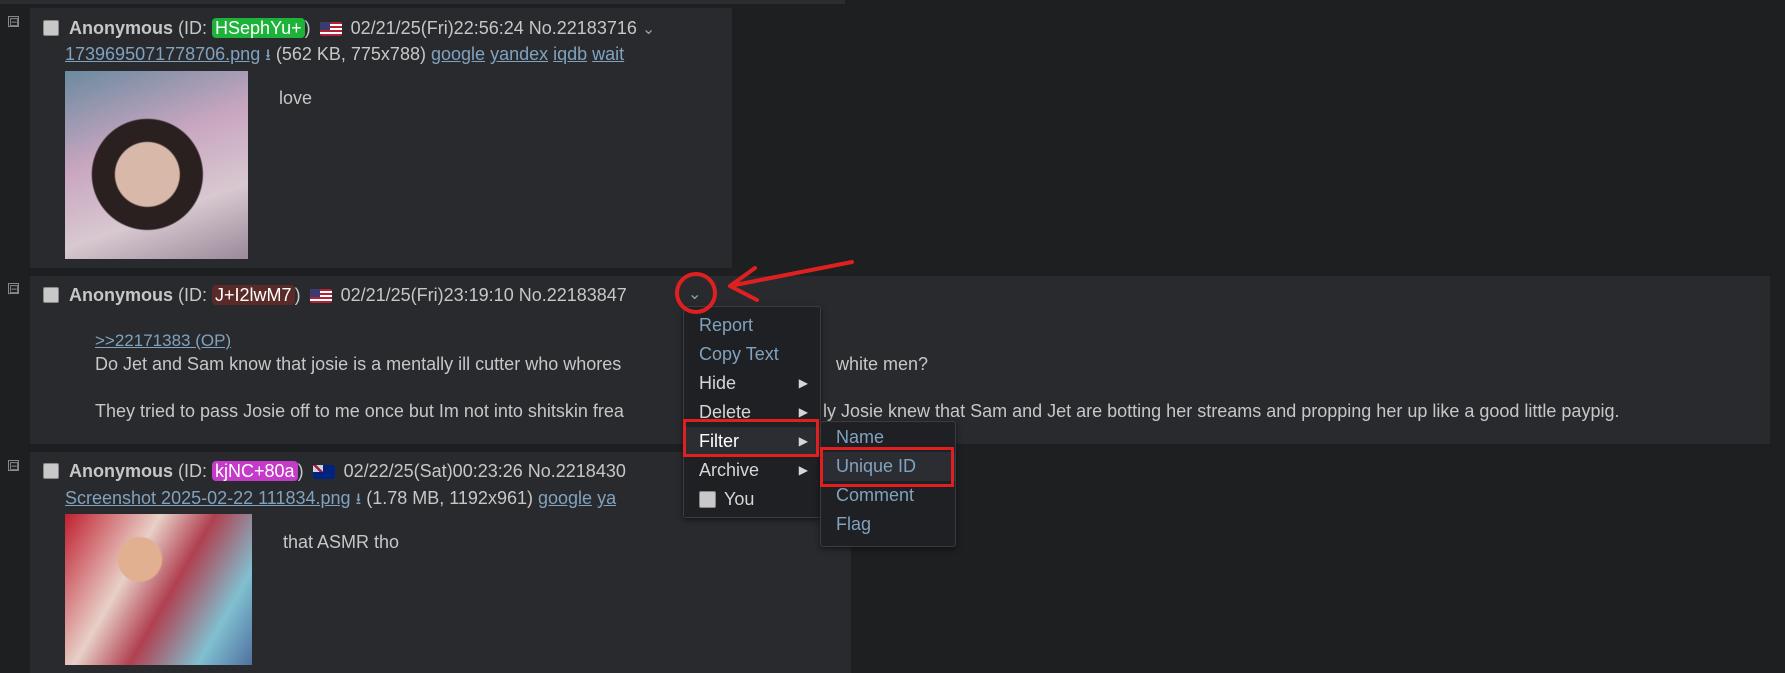  I want to click on annotation-circle, so click(696, 293).